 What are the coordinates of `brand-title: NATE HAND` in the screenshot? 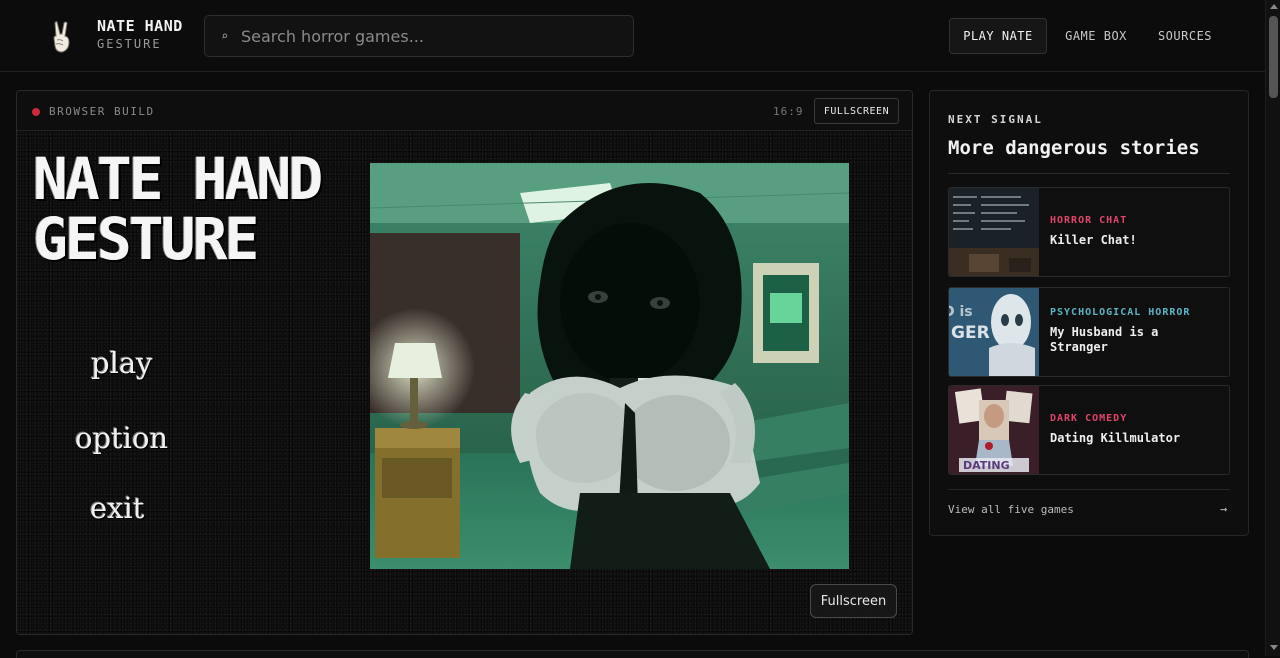 It's located at (140, 26).